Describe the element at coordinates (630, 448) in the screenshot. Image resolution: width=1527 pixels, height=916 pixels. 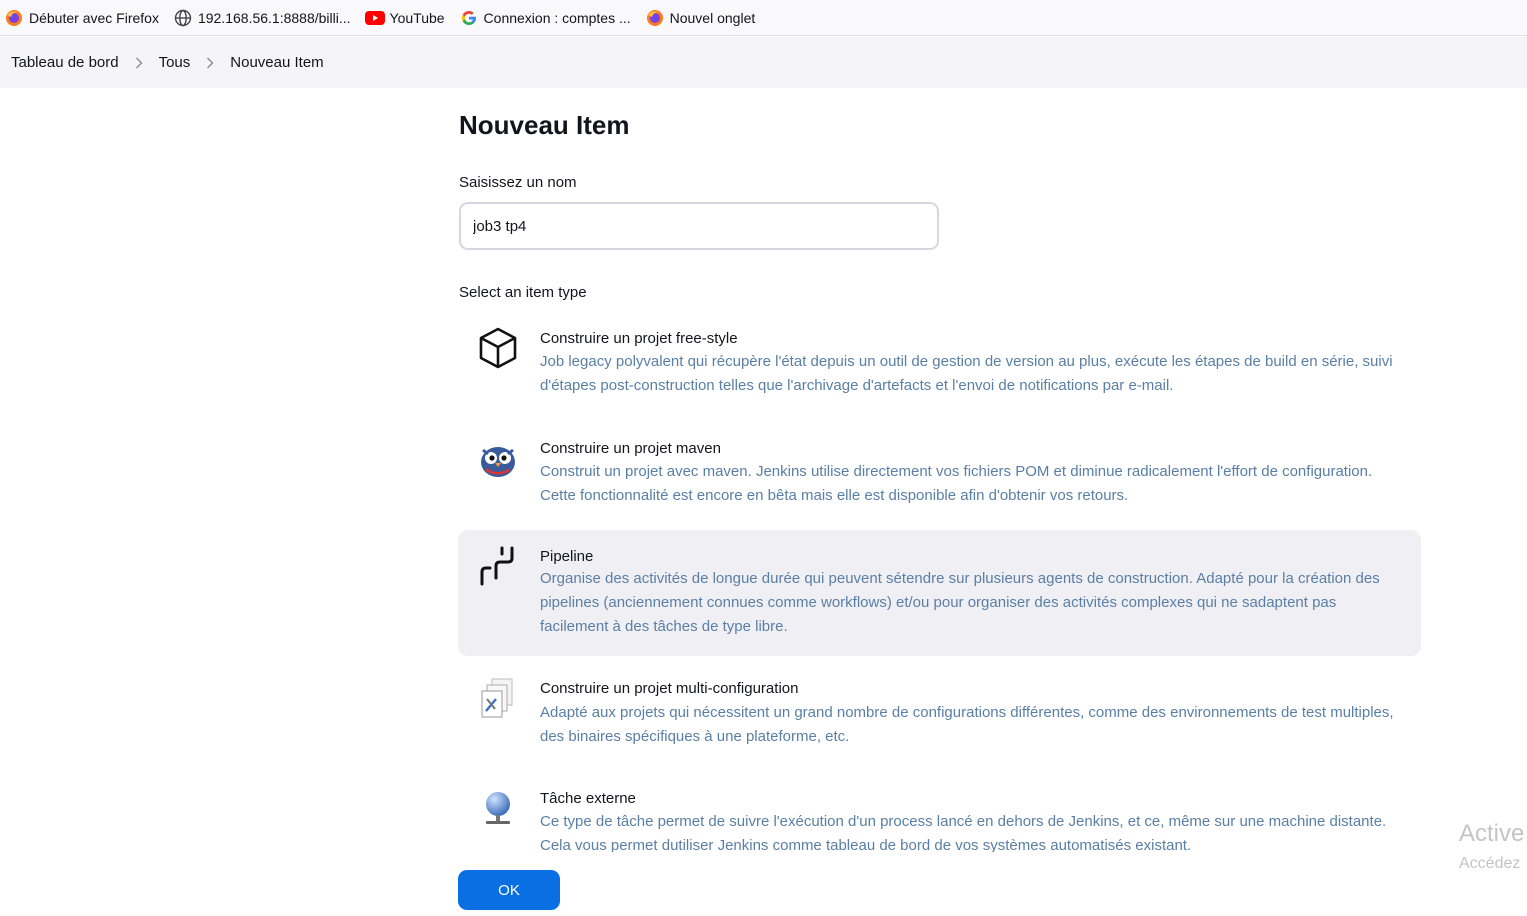
I see `item-title: Construire un projet maven` at that location.